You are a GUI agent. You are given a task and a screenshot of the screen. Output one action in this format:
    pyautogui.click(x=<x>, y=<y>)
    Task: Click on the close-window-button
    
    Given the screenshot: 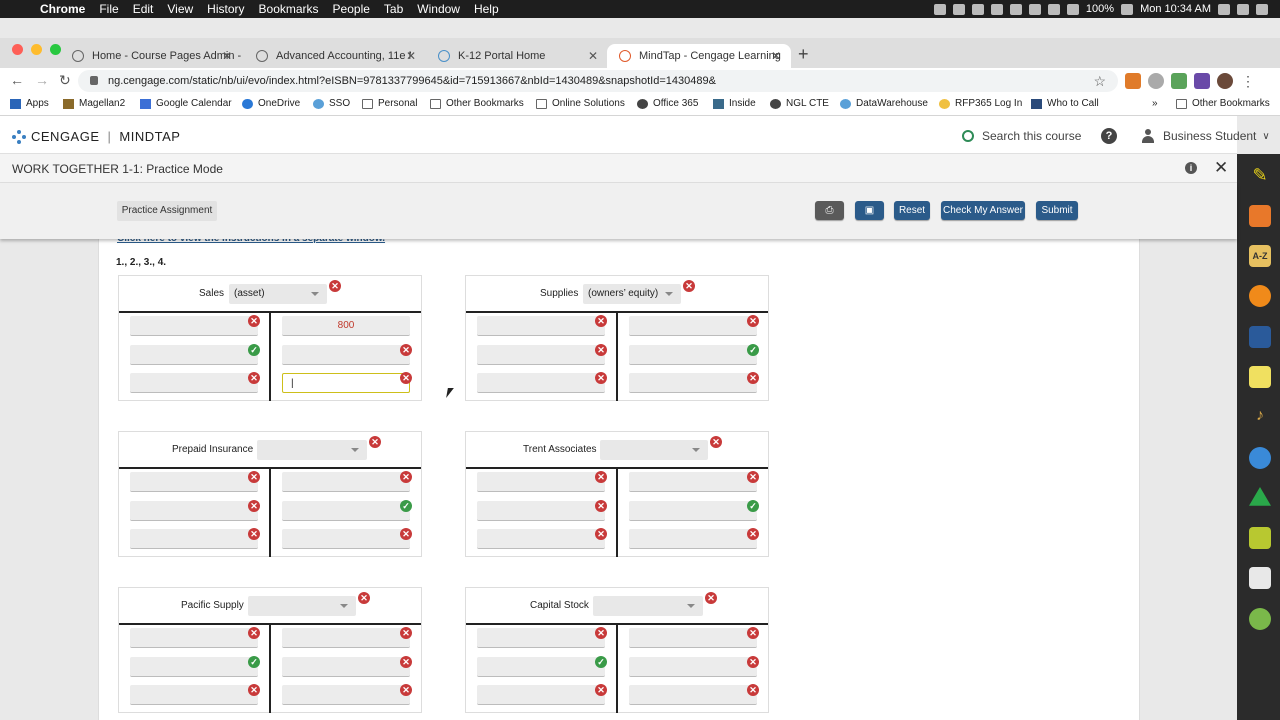 What is the action you would take?
    pyautogui.click(x=17, y=49)
    